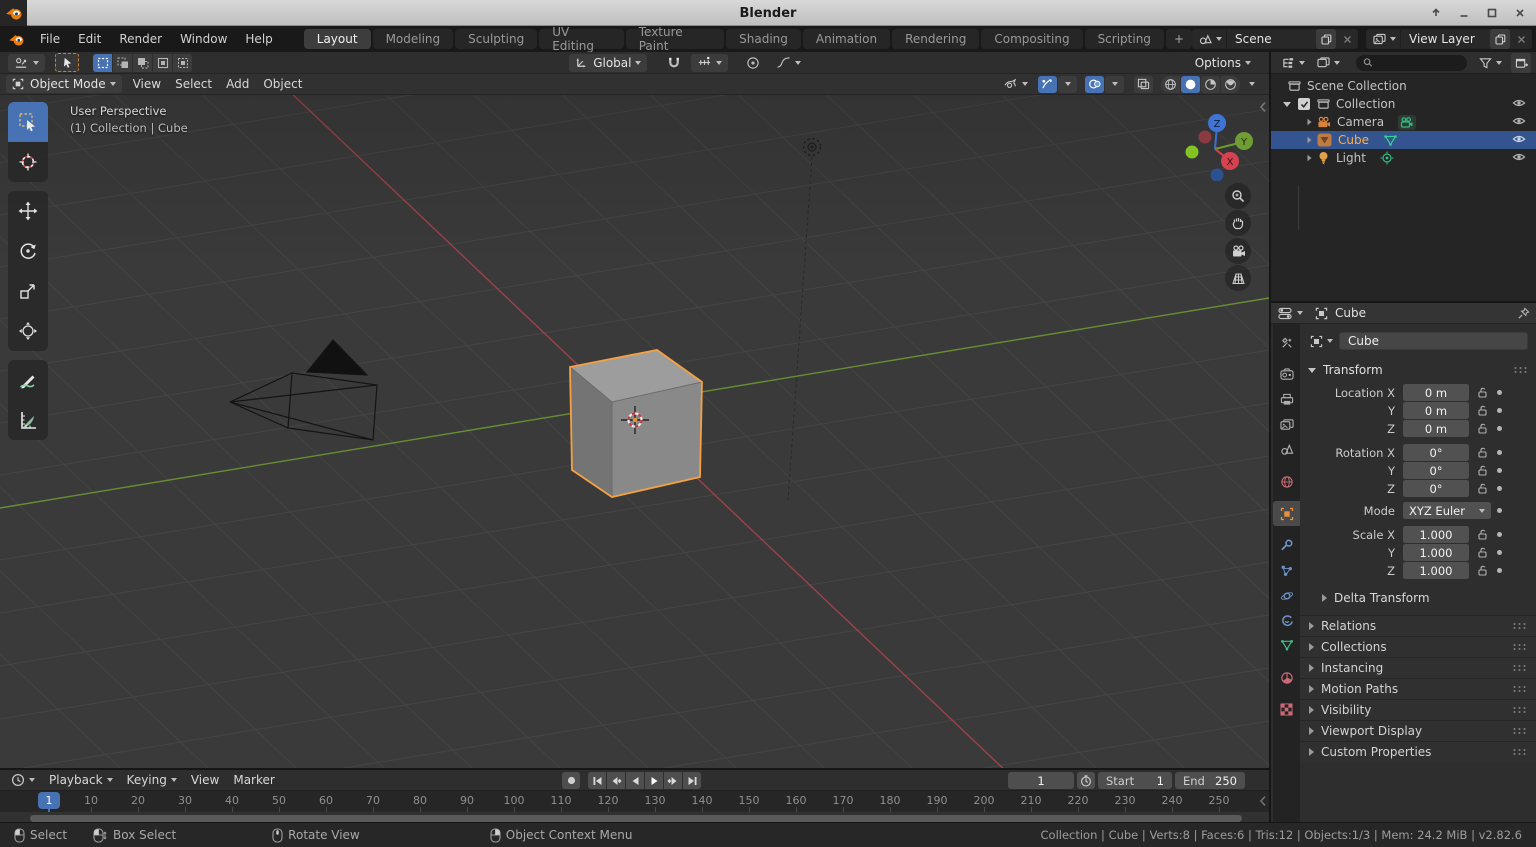 This screenshot has height=847, width=1536. Describe the element at coordinates (1230, 84) in the screenshot. I see `shading-rendered-button` at that location.